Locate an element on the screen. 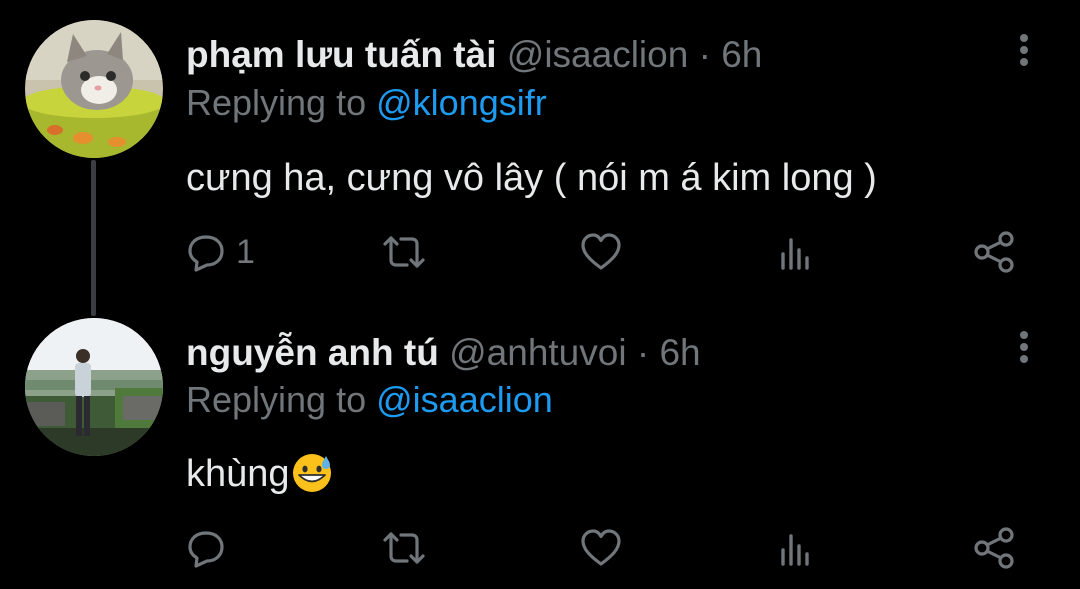 This screenshot has height=589, width=1080. user-handle: @isaaclion is located at coordinates (598, 54).